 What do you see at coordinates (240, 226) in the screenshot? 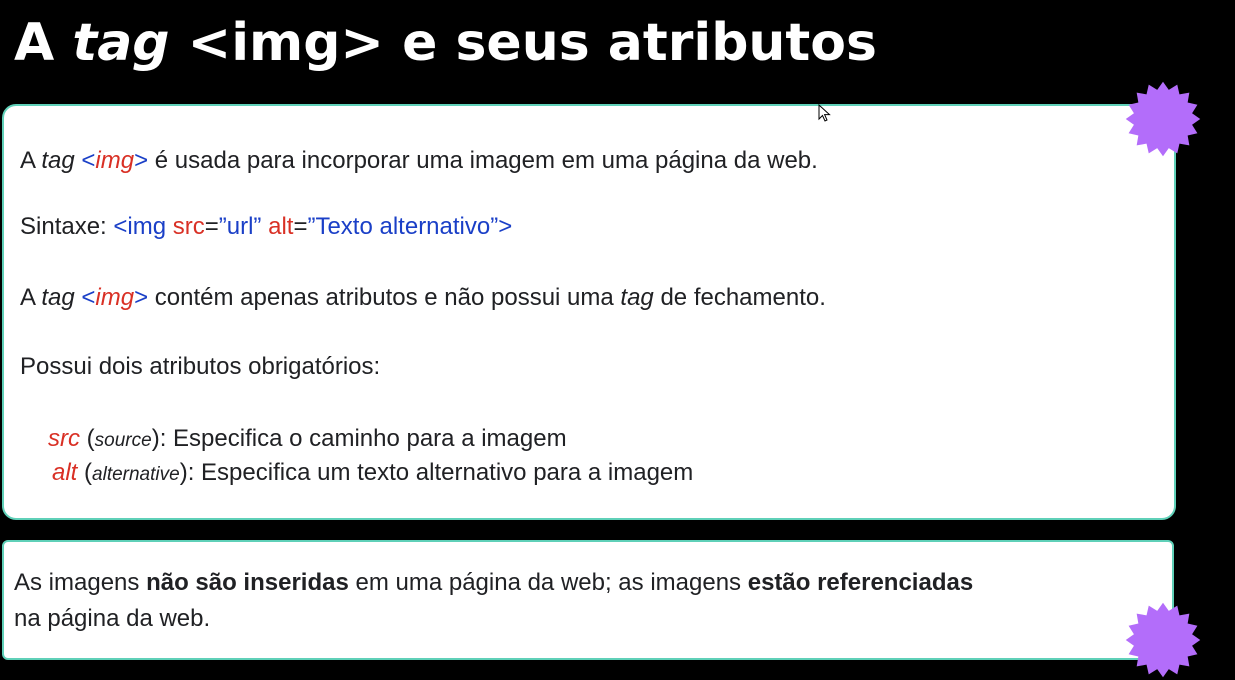
I see `syntax-src-value: ”url”` at bounding box center [240, 226].